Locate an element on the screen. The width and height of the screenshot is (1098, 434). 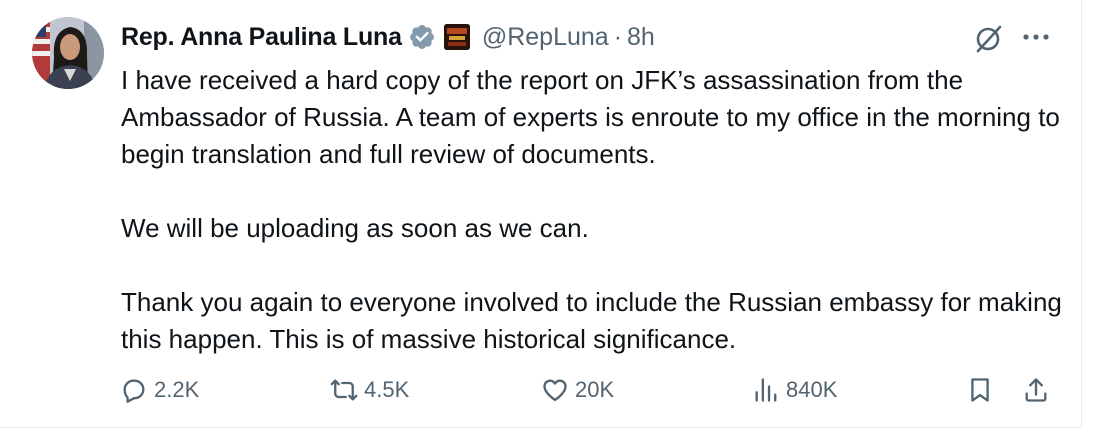
bookmark-icon is located at coordinates (980, 390).